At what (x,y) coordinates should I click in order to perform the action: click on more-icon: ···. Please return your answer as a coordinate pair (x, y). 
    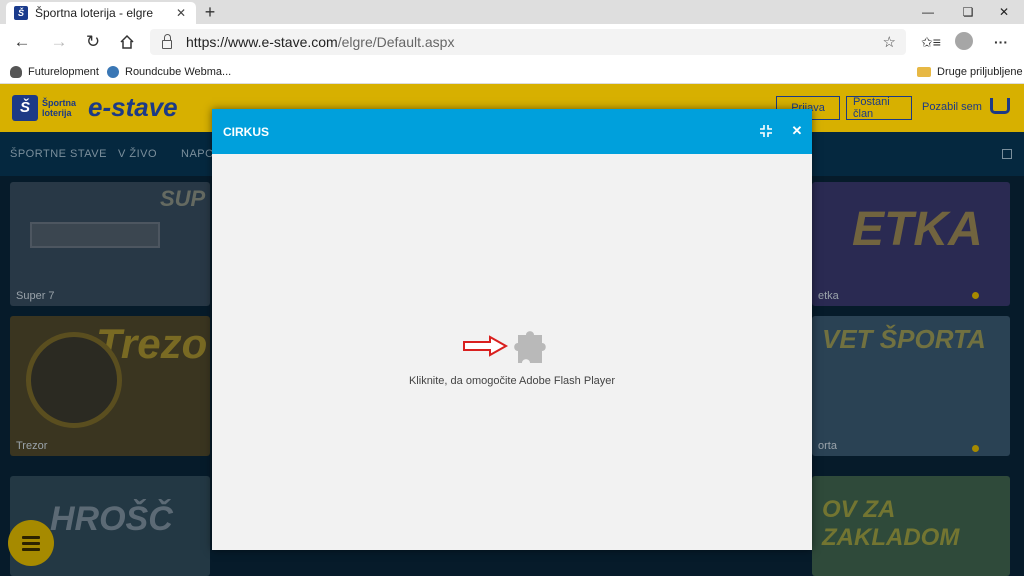
    Looking at the image, I should click on (1001, 42).